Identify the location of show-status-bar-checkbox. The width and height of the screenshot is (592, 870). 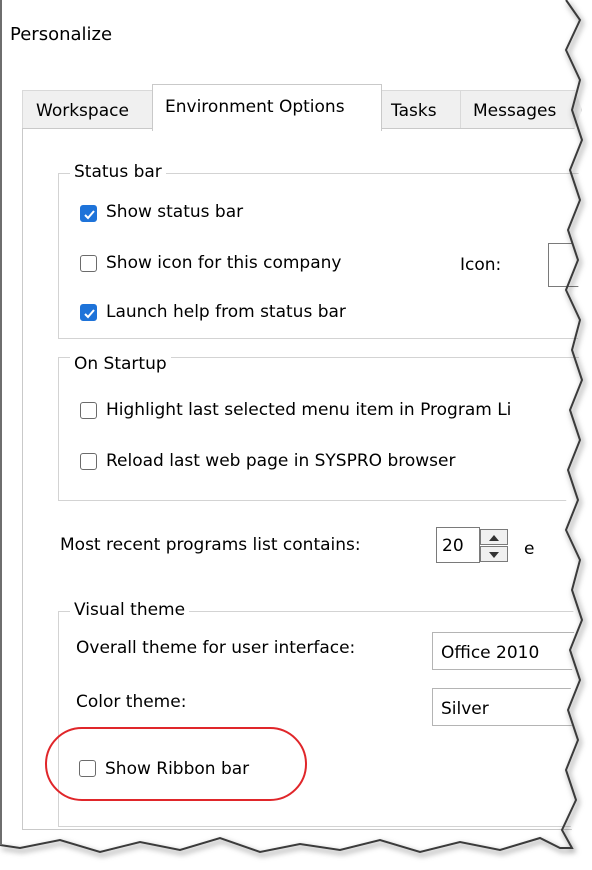
(88, 213).